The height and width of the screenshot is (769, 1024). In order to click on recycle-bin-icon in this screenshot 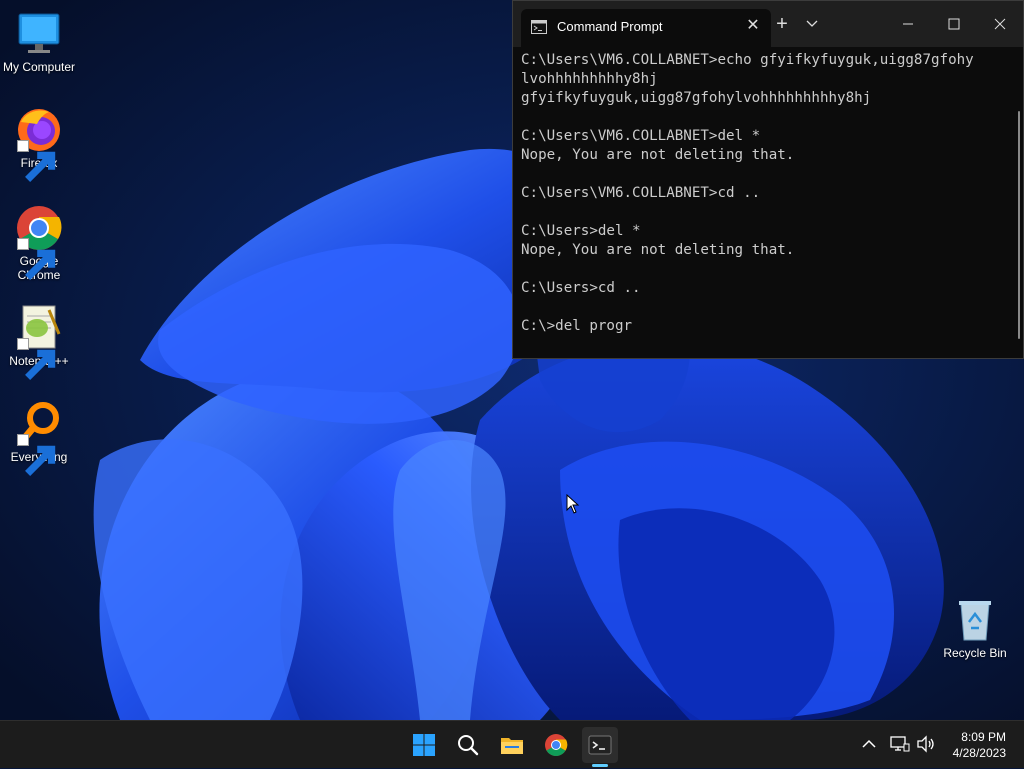, I will do `click(975, 620)`.